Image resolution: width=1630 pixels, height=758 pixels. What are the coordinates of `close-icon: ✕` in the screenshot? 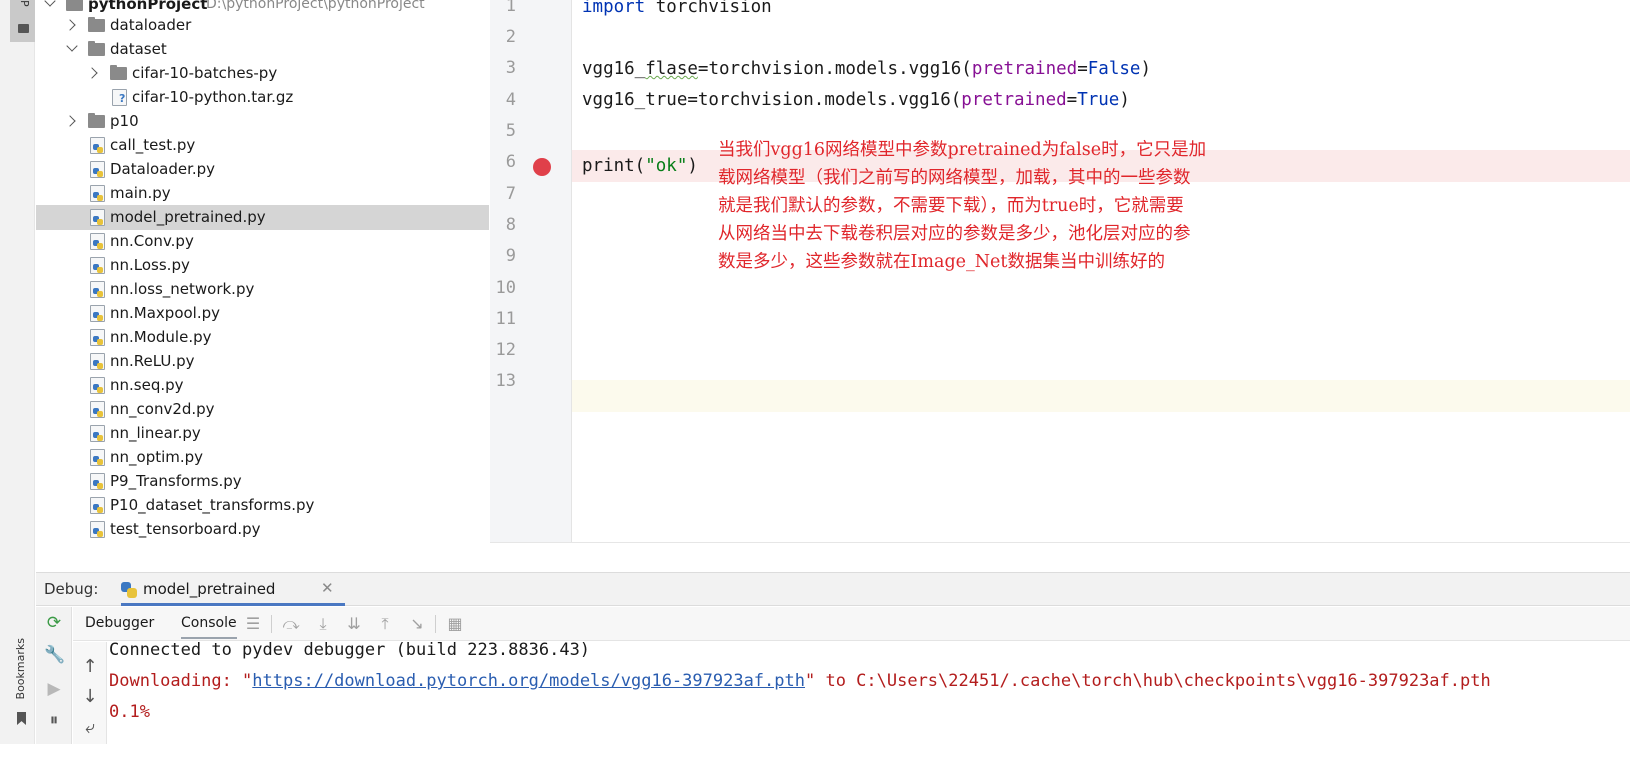 It's located at (327, 588).